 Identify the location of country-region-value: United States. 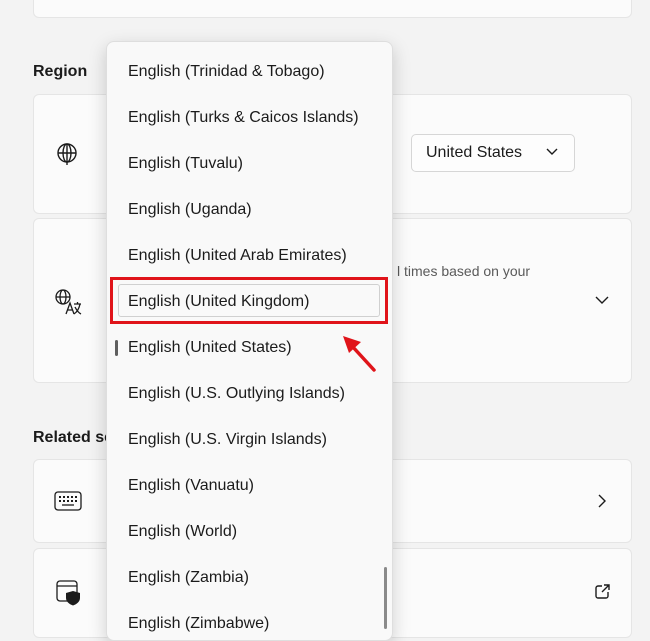
(474, 152).